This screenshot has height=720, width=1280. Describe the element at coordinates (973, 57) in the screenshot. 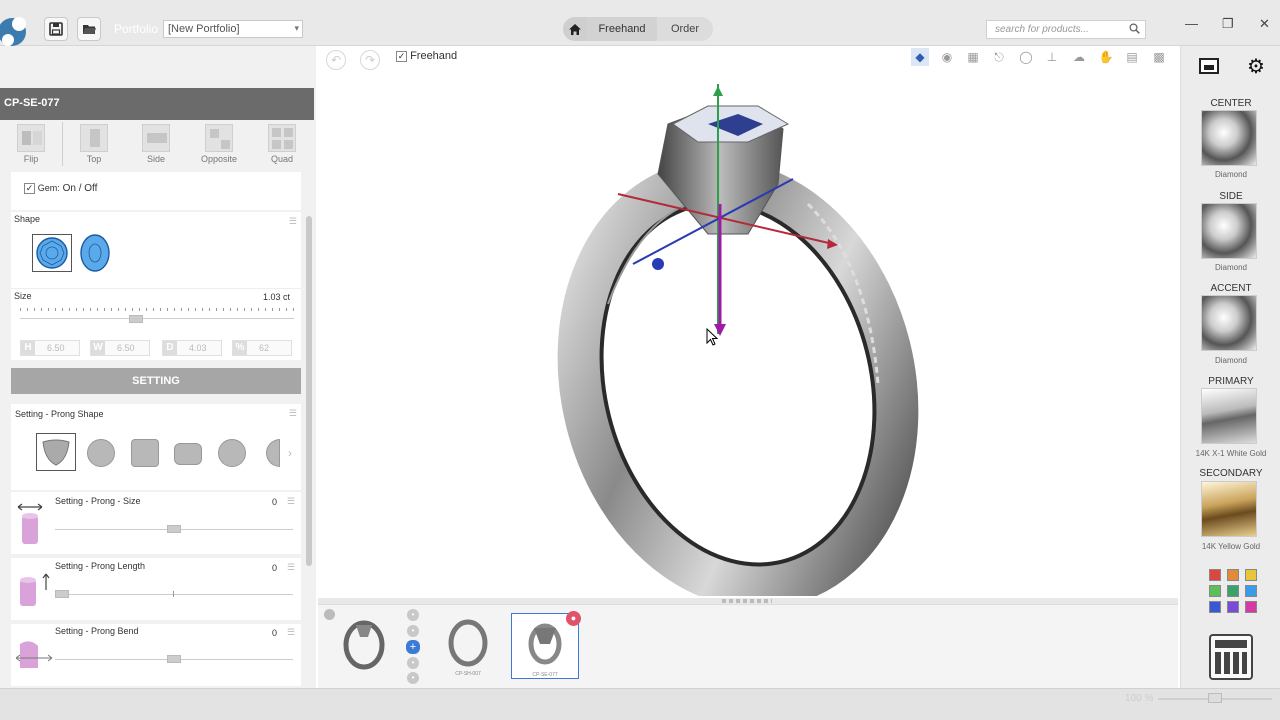

I see `grid-tool-icon: ▦` at that location.